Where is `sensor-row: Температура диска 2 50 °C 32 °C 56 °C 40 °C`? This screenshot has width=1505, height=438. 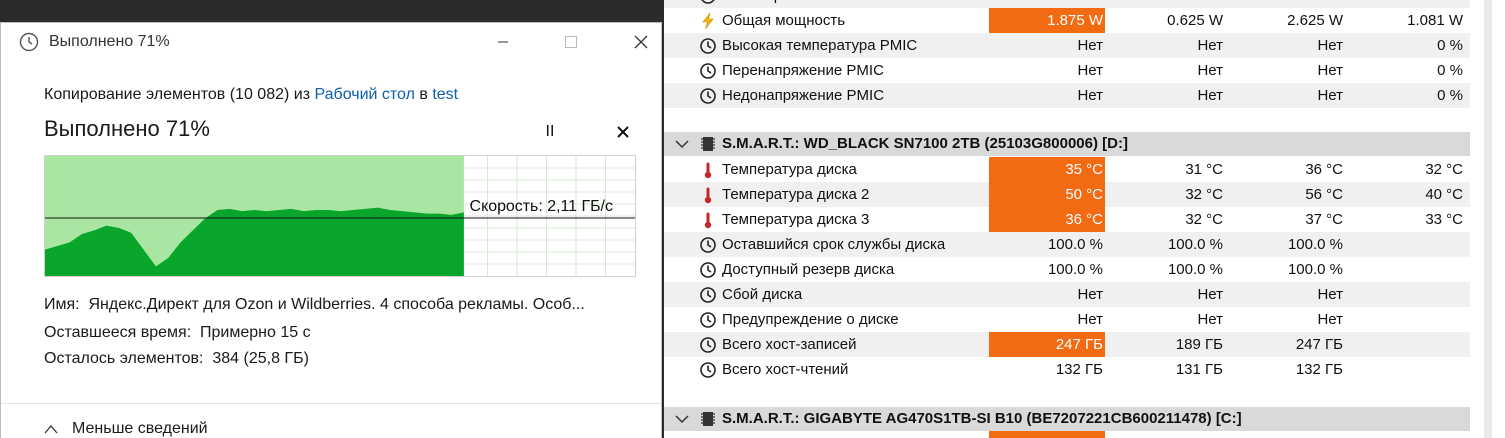
sensor-row: Температура диска 2 50 °C 32 °C 56 °C 40 °C is located at coordinates (1067, 194).